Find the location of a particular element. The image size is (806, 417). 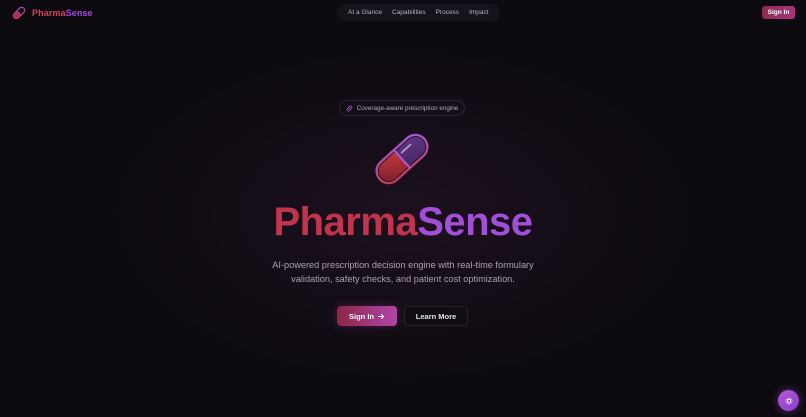

hero-title-part1: Pharma is located at coordinates (345, 222).